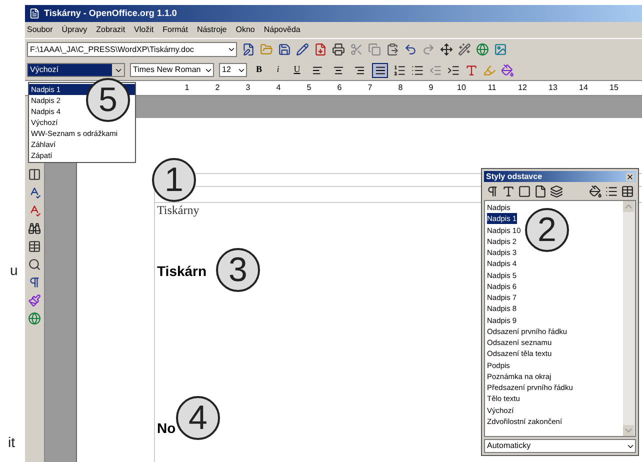  I want to click on window-title: Tiskárny - OpenOffice.org 1.1.0, so click(110, 13).